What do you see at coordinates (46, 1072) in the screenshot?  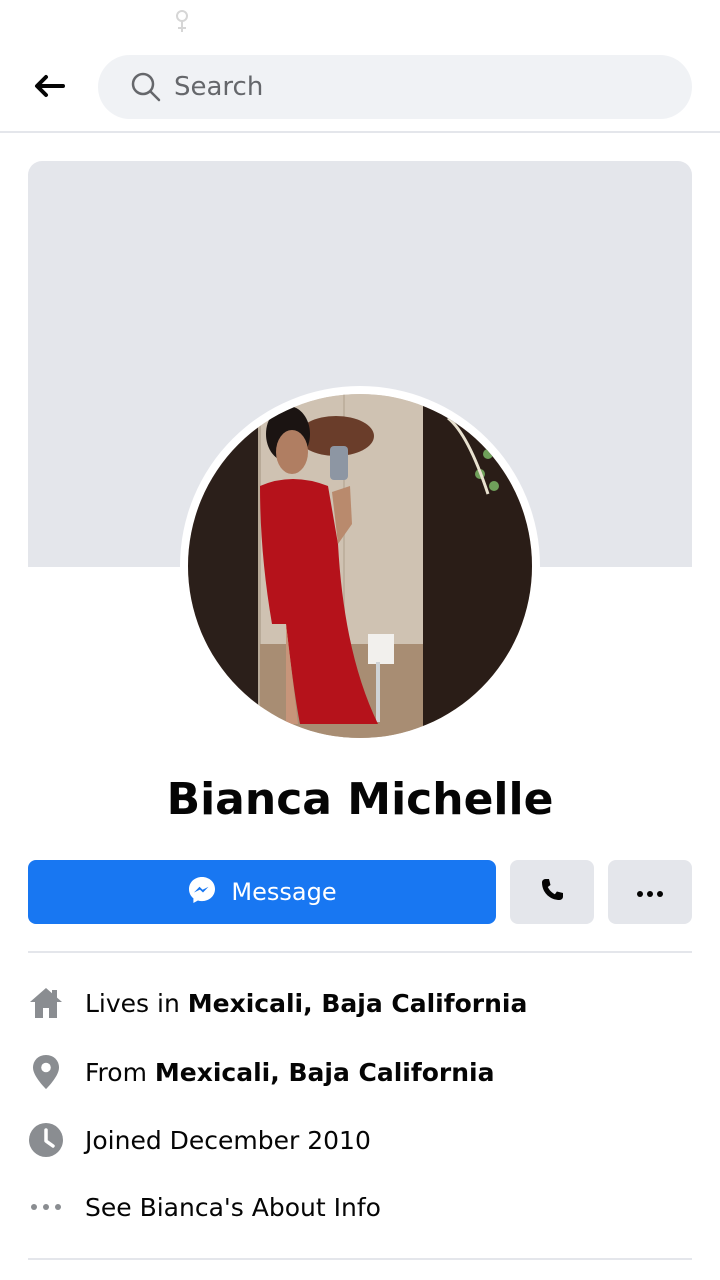 I see `location-pin-icon` at bounding box center [46, 1072].